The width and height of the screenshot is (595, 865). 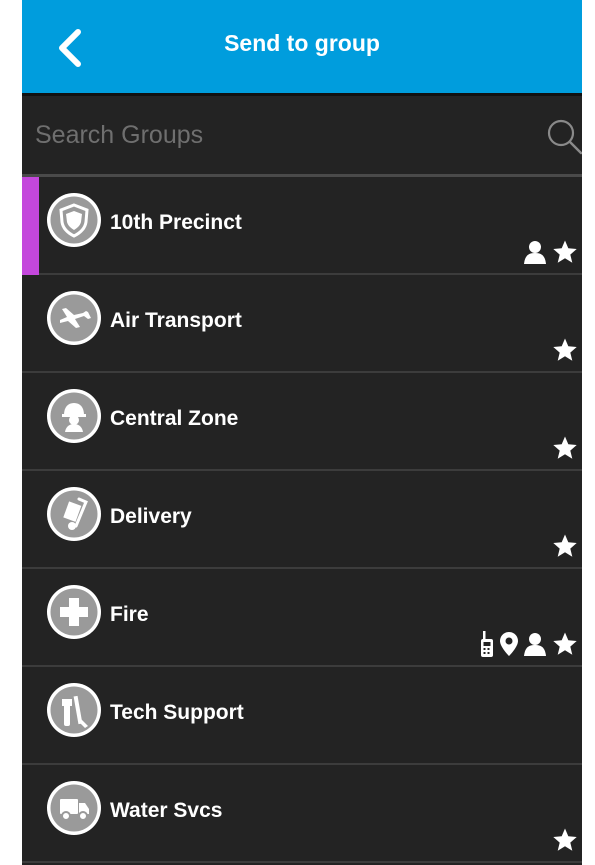 I want to click on group-name: Water Svcs, so click(x=166, y=810).